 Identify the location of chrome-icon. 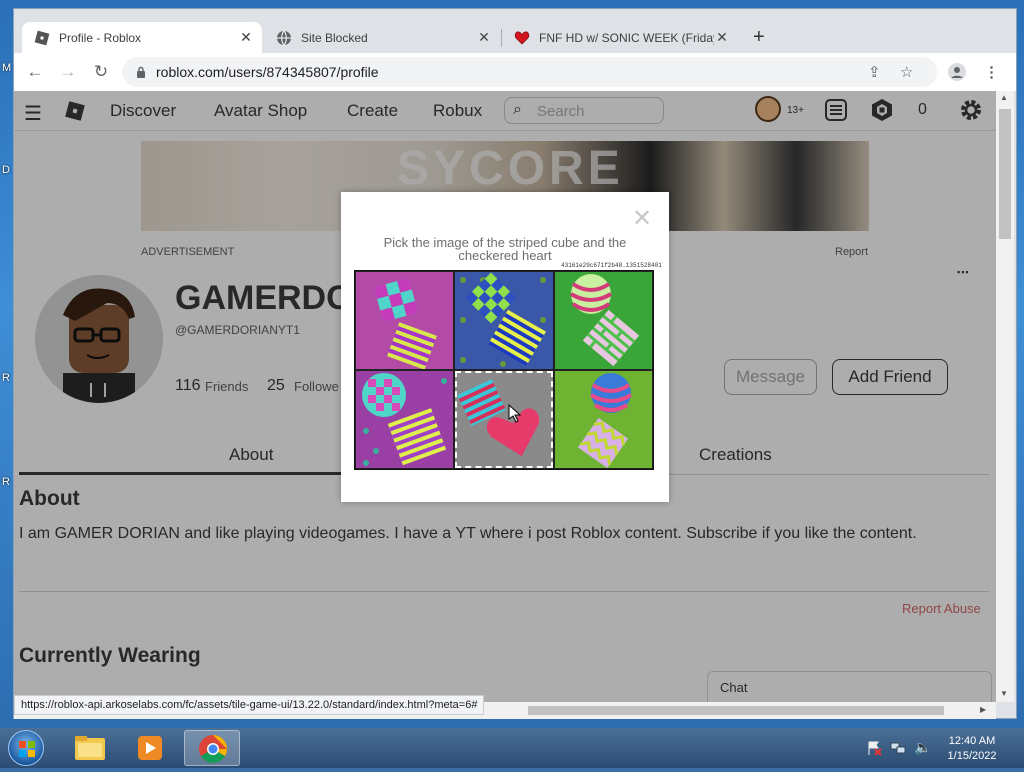
(213, 749).